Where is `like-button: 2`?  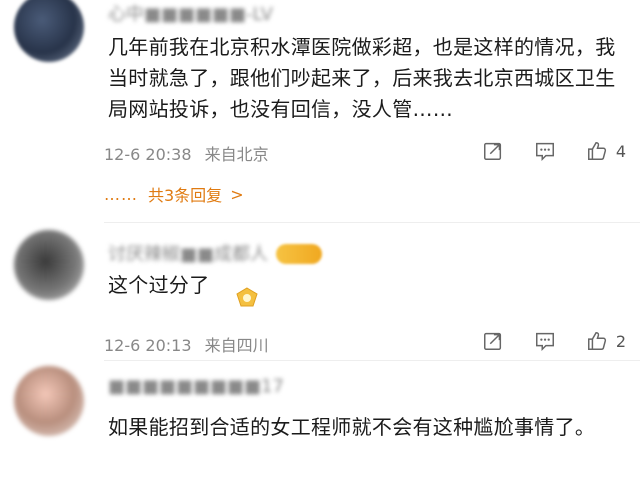 like-button: 2 is located at coordinates (606, 341).